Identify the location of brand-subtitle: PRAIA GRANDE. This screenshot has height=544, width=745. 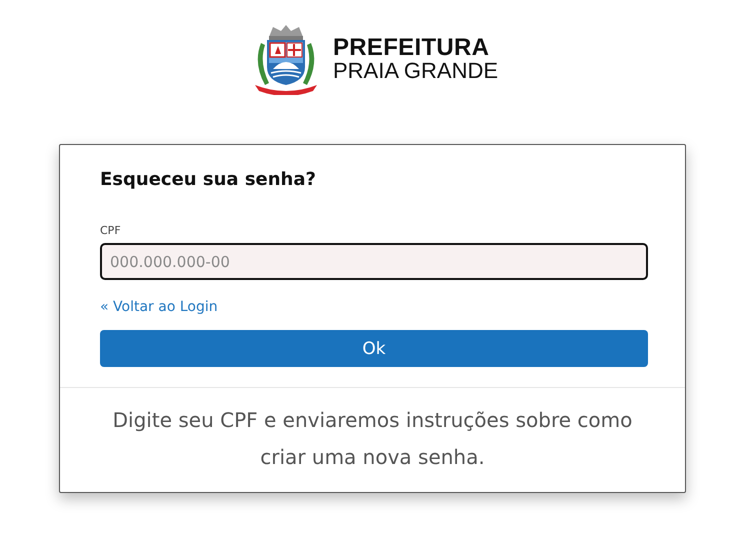
(415, 70).